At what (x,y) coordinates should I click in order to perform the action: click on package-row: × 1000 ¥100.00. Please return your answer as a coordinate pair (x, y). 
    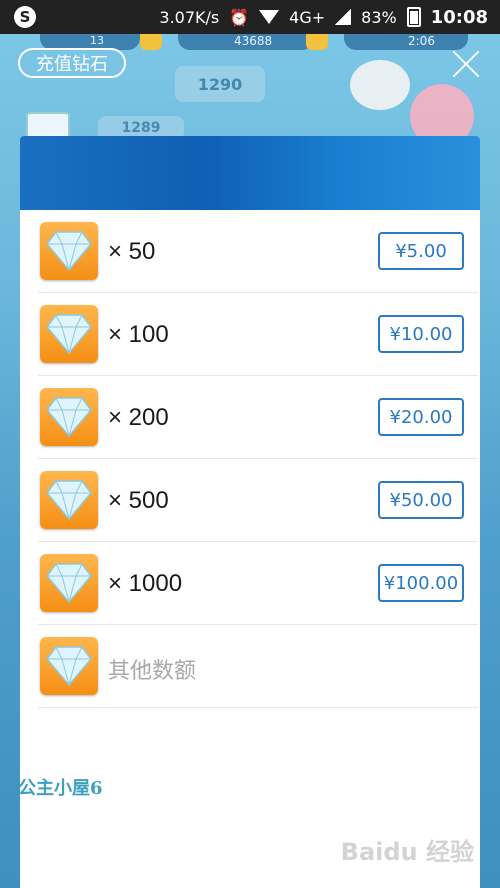
    Looking at the image, I should click on (258, 583).